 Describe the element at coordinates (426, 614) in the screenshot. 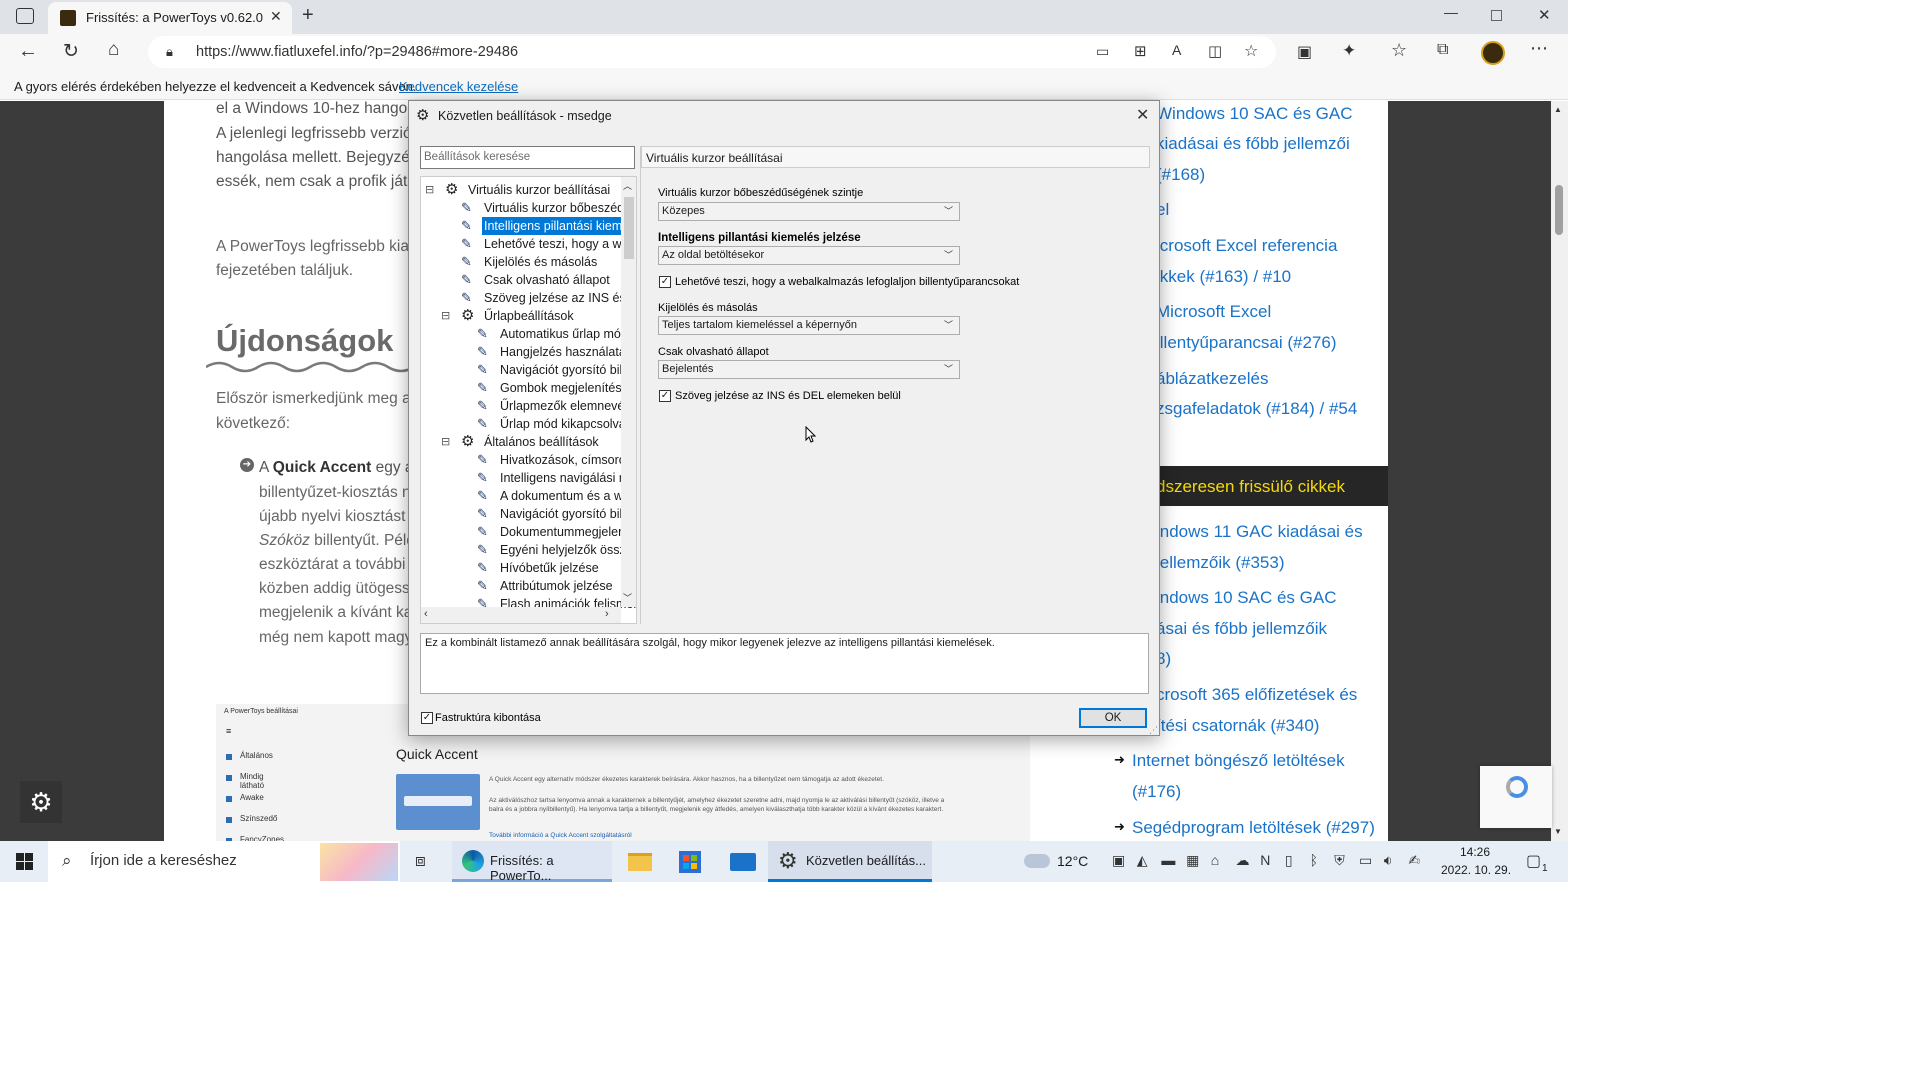

I see `tree-scroll-left-icon: ‹` at that location.